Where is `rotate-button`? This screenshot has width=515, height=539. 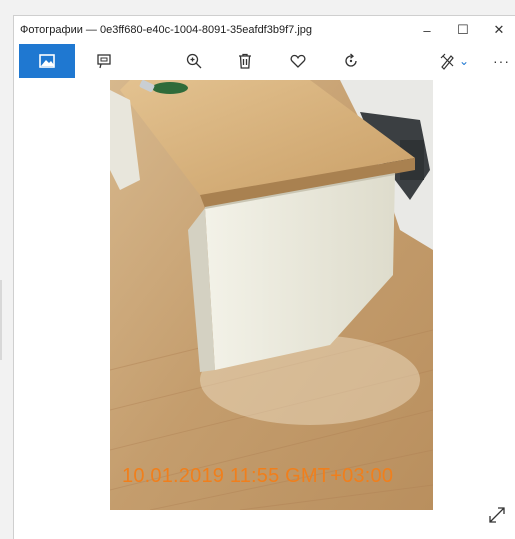
rotate-button is located at coordinates (351, 61).